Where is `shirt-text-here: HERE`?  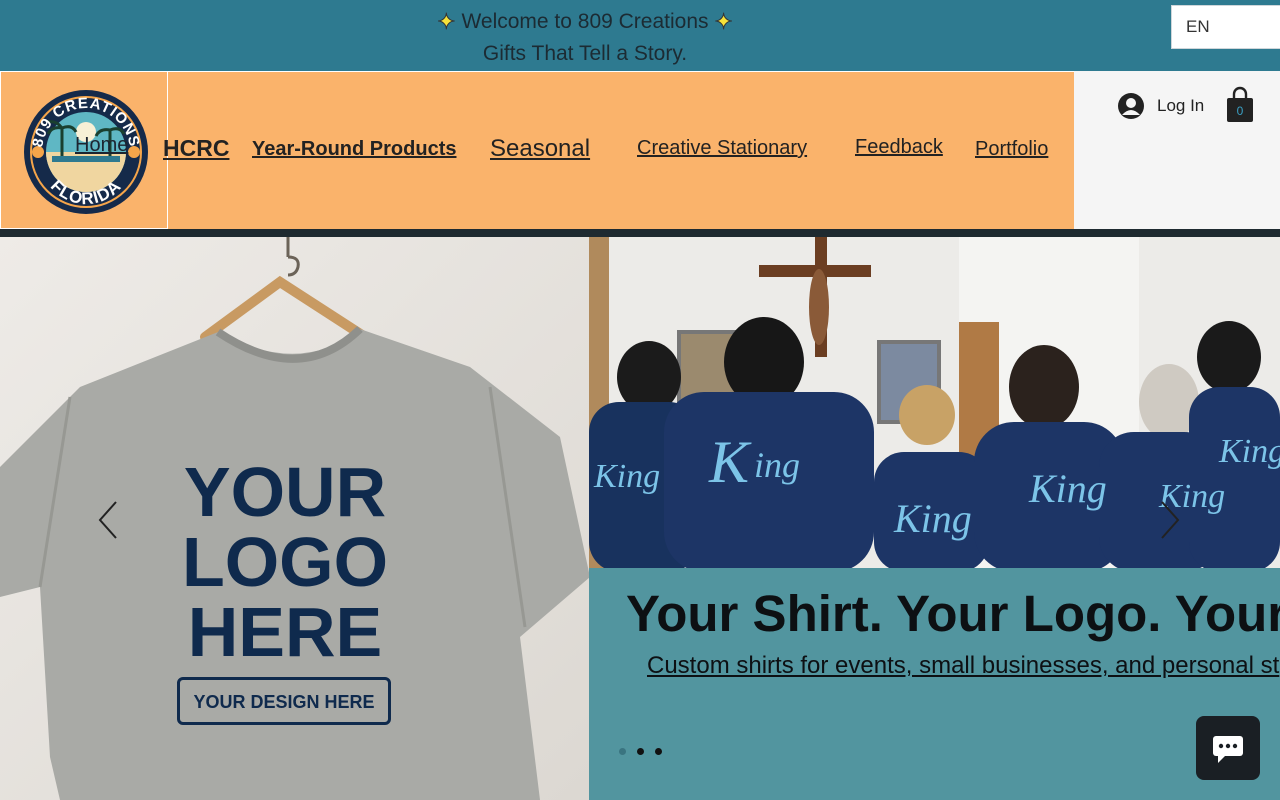 shirt-text-here: HERE is located at coordinates (285, 632).